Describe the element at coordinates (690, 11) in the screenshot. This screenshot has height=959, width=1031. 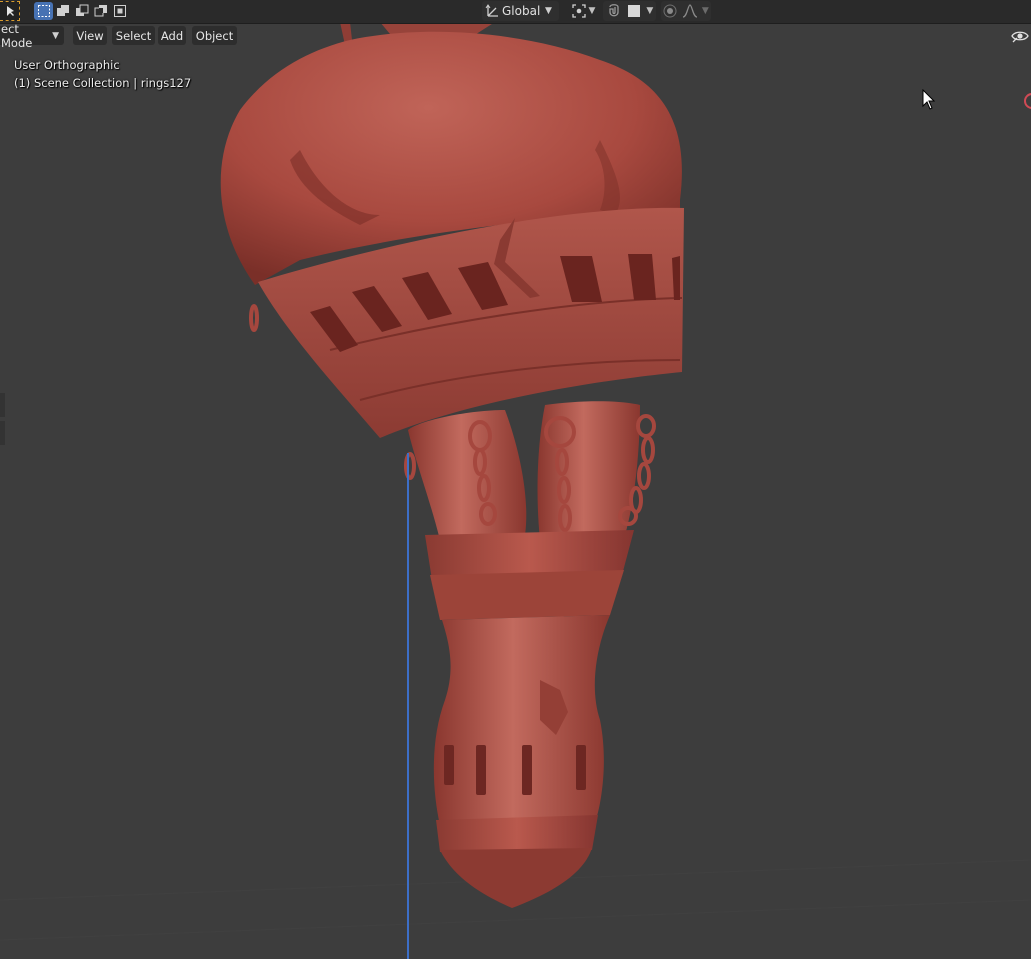
I see `falloff-icon` at that location.